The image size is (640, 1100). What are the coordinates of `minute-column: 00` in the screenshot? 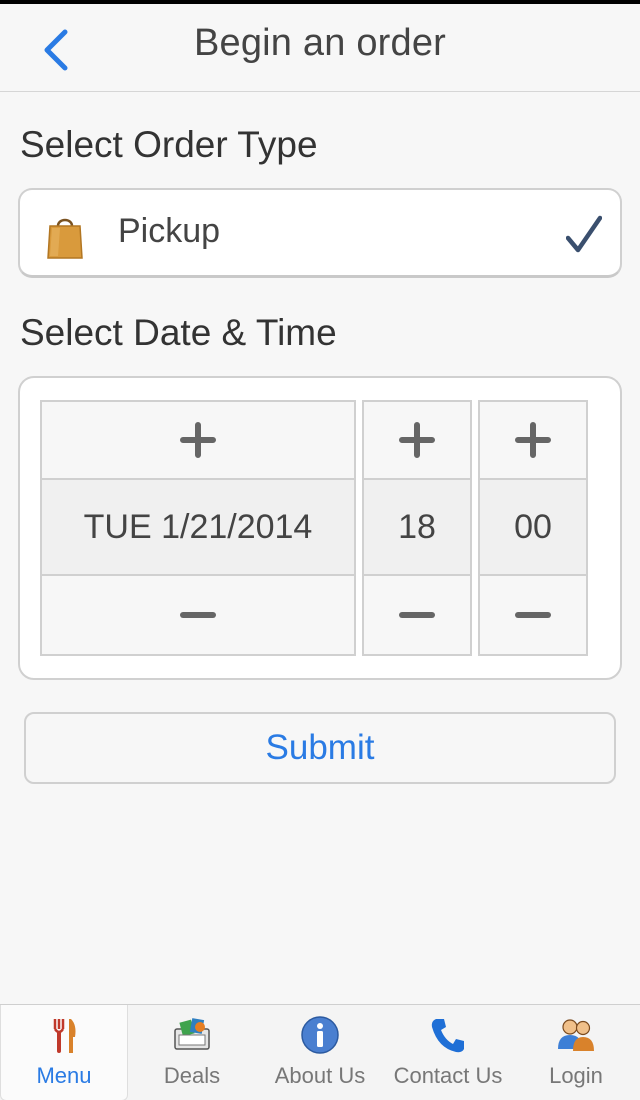 It's located at (533, 528).